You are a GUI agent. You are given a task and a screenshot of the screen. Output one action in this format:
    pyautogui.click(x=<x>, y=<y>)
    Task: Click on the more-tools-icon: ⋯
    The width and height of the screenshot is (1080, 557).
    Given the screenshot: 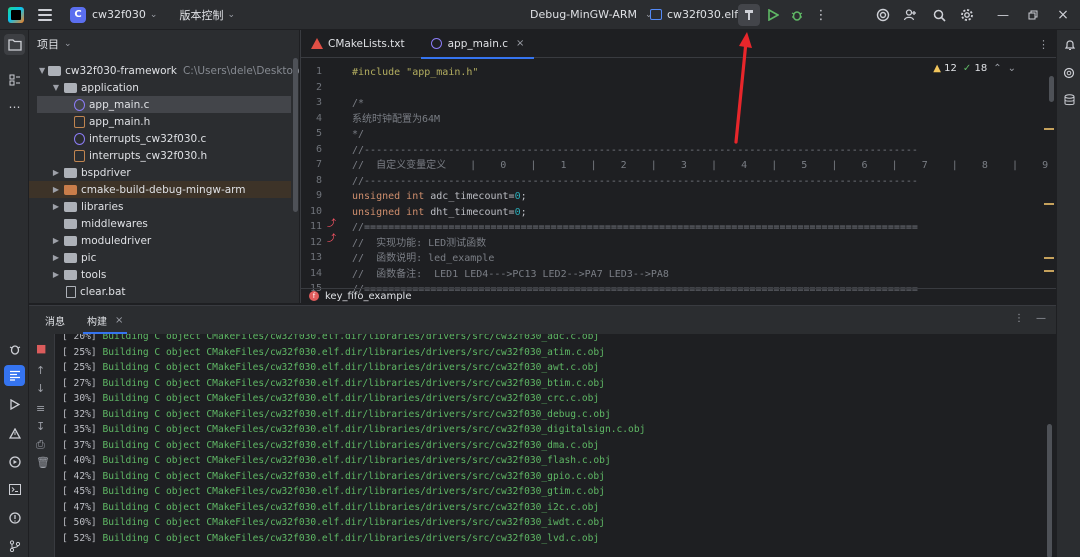 What is the action you would take?
    pyautogui.click(x=14, y=106)
    